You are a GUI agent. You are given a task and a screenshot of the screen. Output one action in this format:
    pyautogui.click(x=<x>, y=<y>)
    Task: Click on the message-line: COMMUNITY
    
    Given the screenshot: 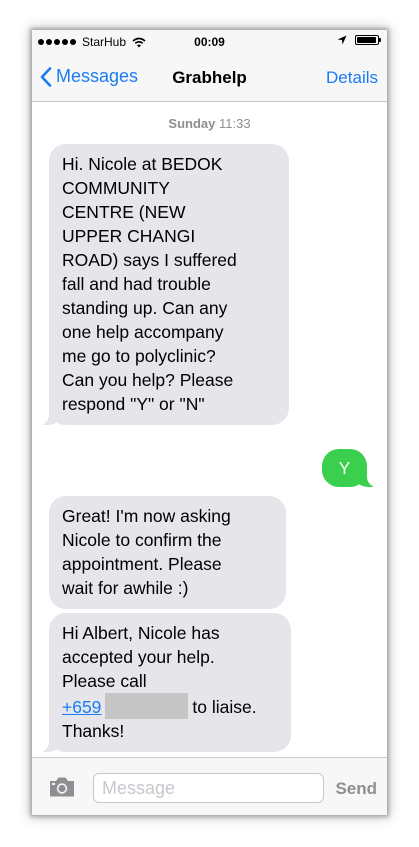 What is the action you would take?
    pyautogui.click(x=116, y=188)
    